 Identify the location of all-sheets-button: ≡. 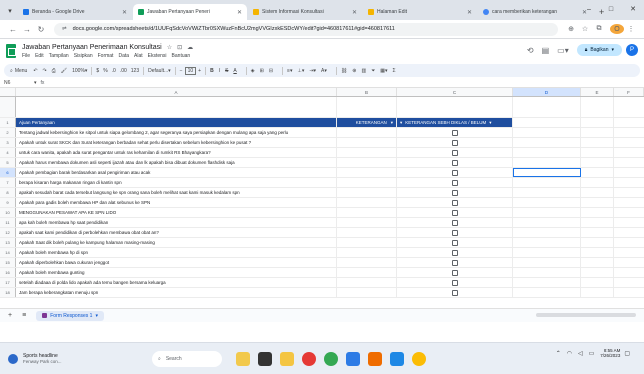
(24, 315).